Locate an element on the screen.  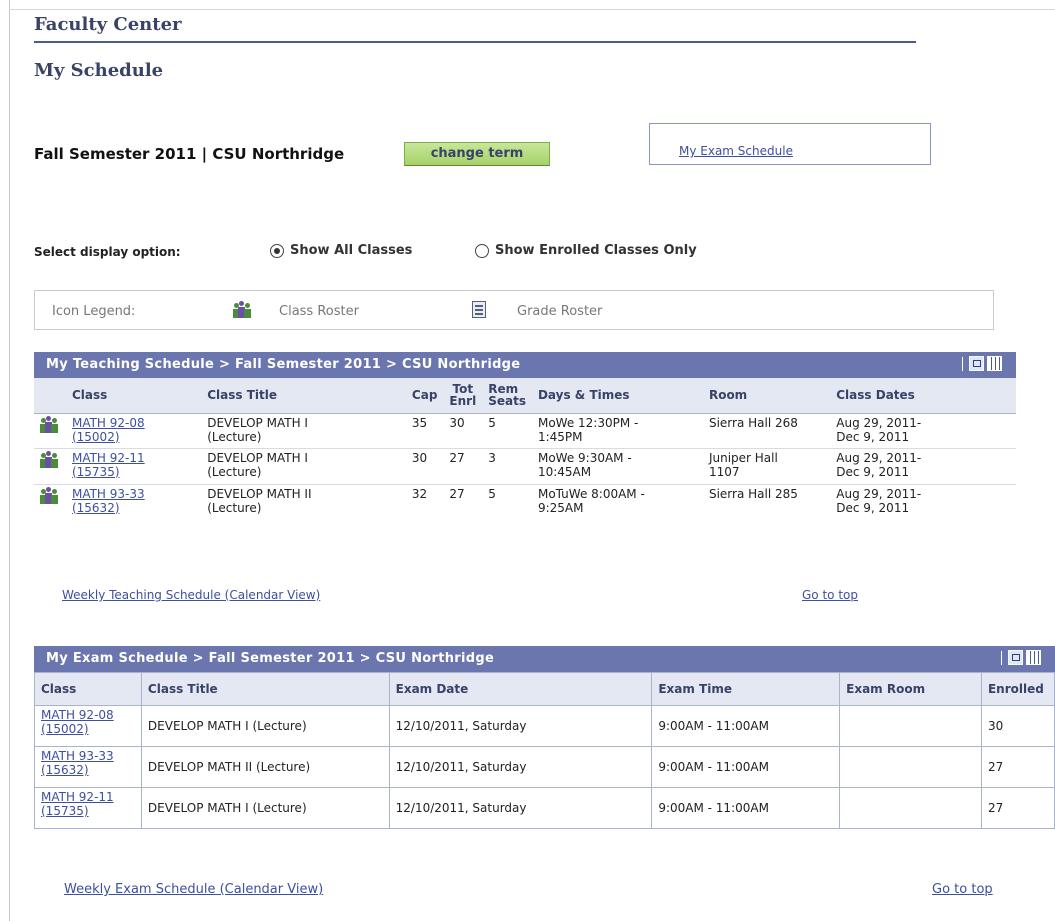
term-label: Fall Semester 2011 | CSU Northridge is located at coordinates (189, 154).